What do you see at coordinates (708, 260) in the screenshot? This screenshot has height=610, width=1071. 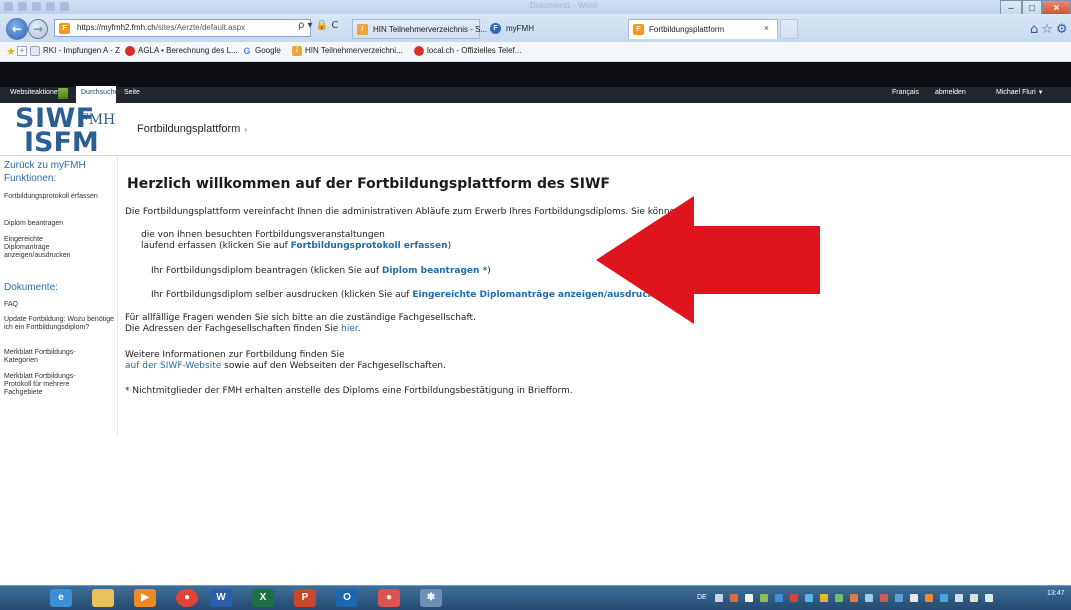 I see `red-arrow-annotation` at bounding box center [708, 260].